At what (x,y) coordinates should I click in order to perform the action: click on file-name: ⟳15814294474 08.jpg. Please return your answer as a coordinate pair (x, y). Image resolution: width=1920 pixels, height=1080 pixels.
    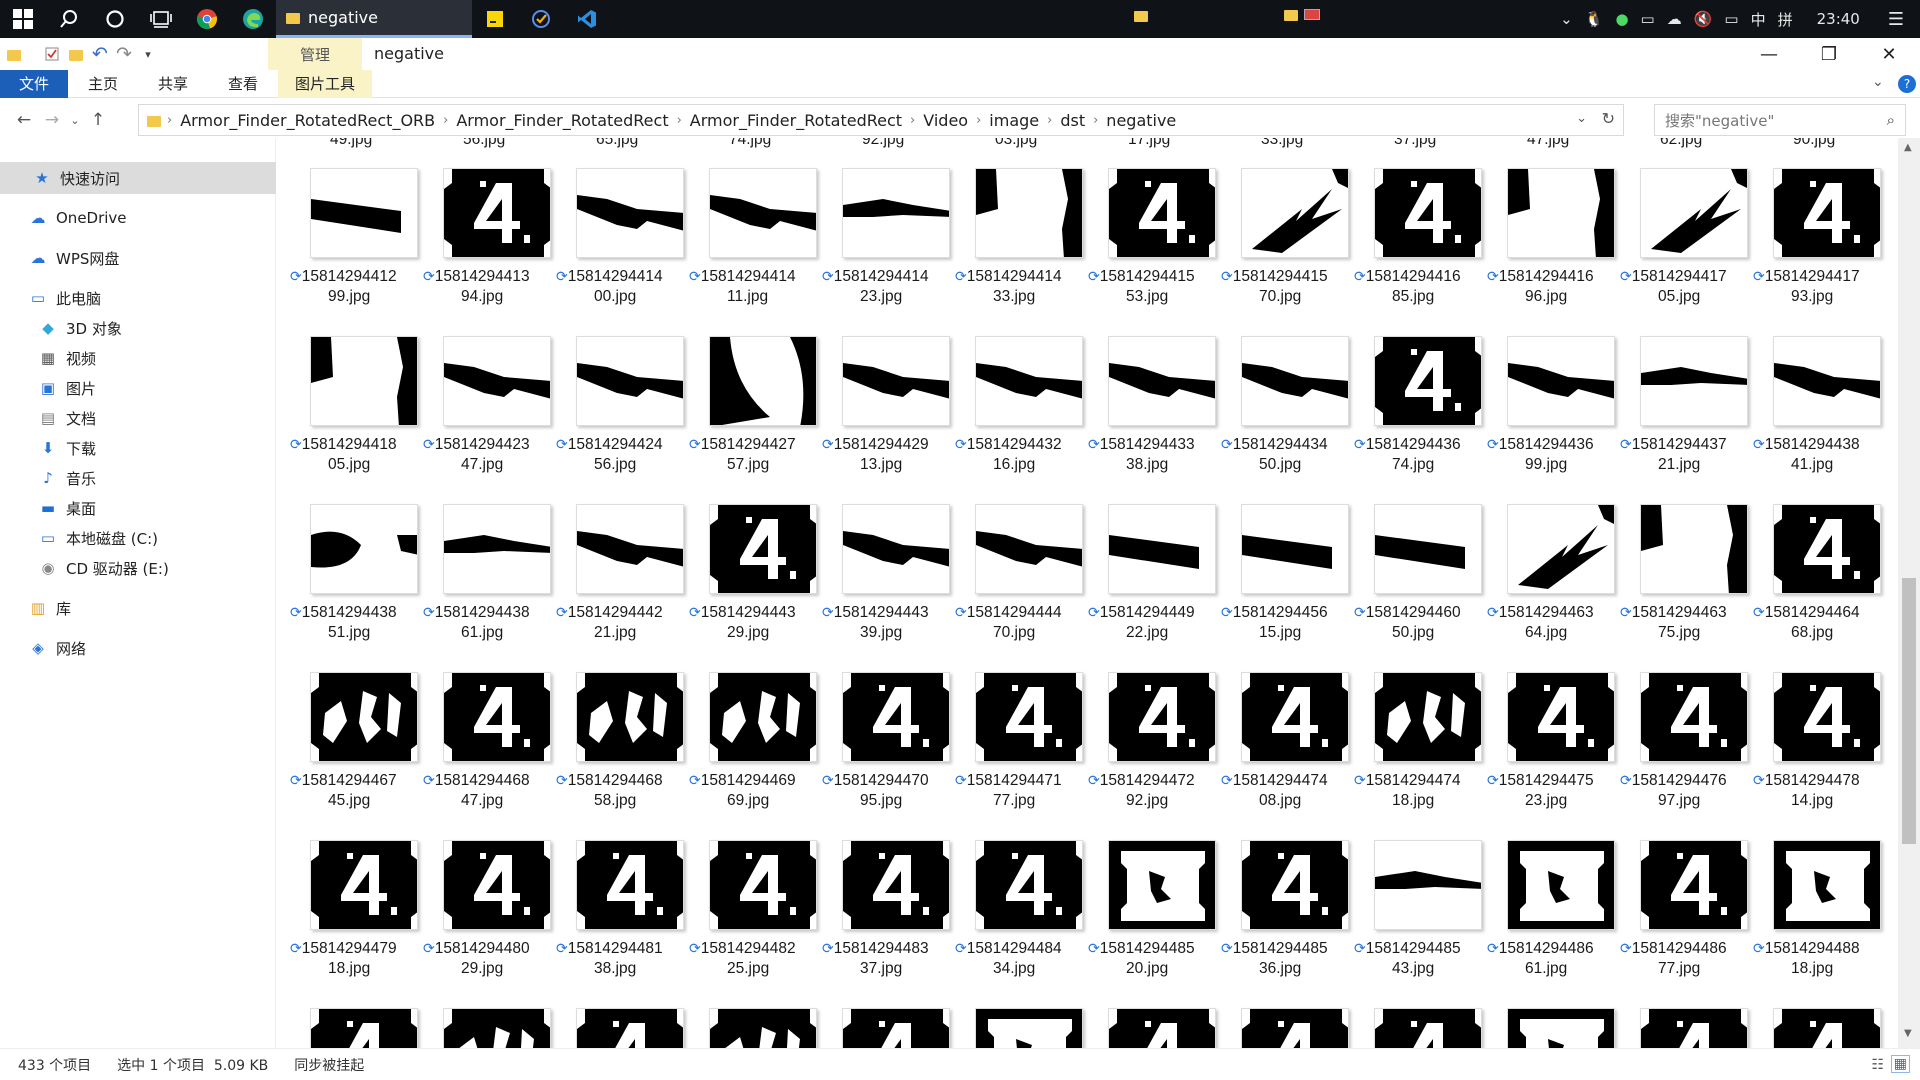
    Looking at the image, I should click on (1287, 790).